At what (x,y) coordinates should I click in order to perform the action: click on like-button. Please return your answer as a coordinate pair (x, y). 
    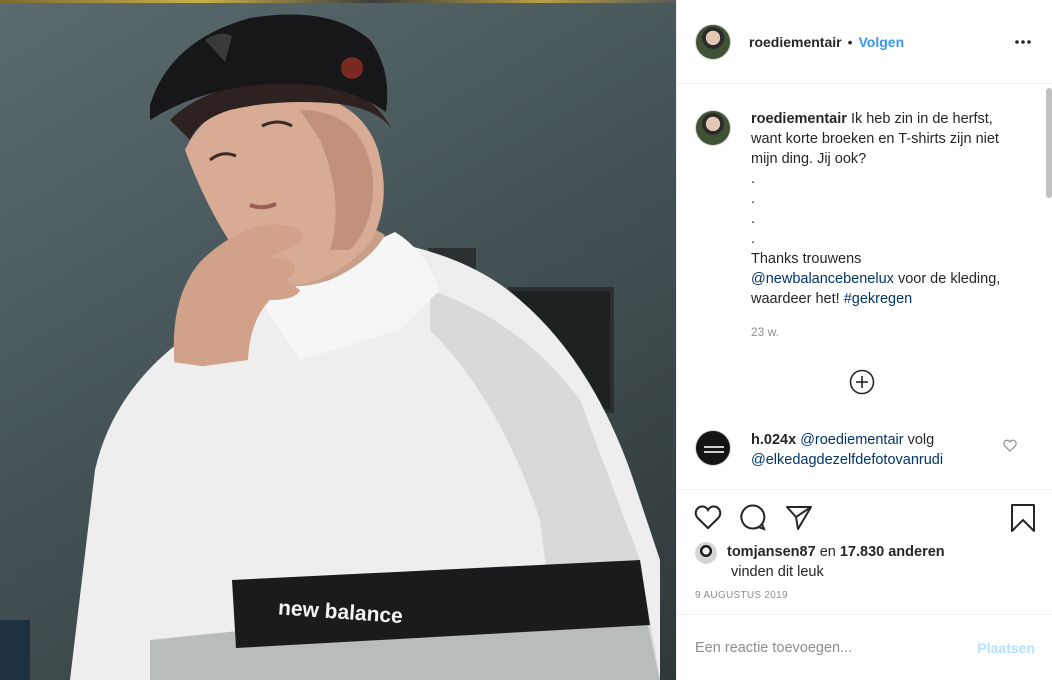
    Looking at the image, I should click on (708, 518).